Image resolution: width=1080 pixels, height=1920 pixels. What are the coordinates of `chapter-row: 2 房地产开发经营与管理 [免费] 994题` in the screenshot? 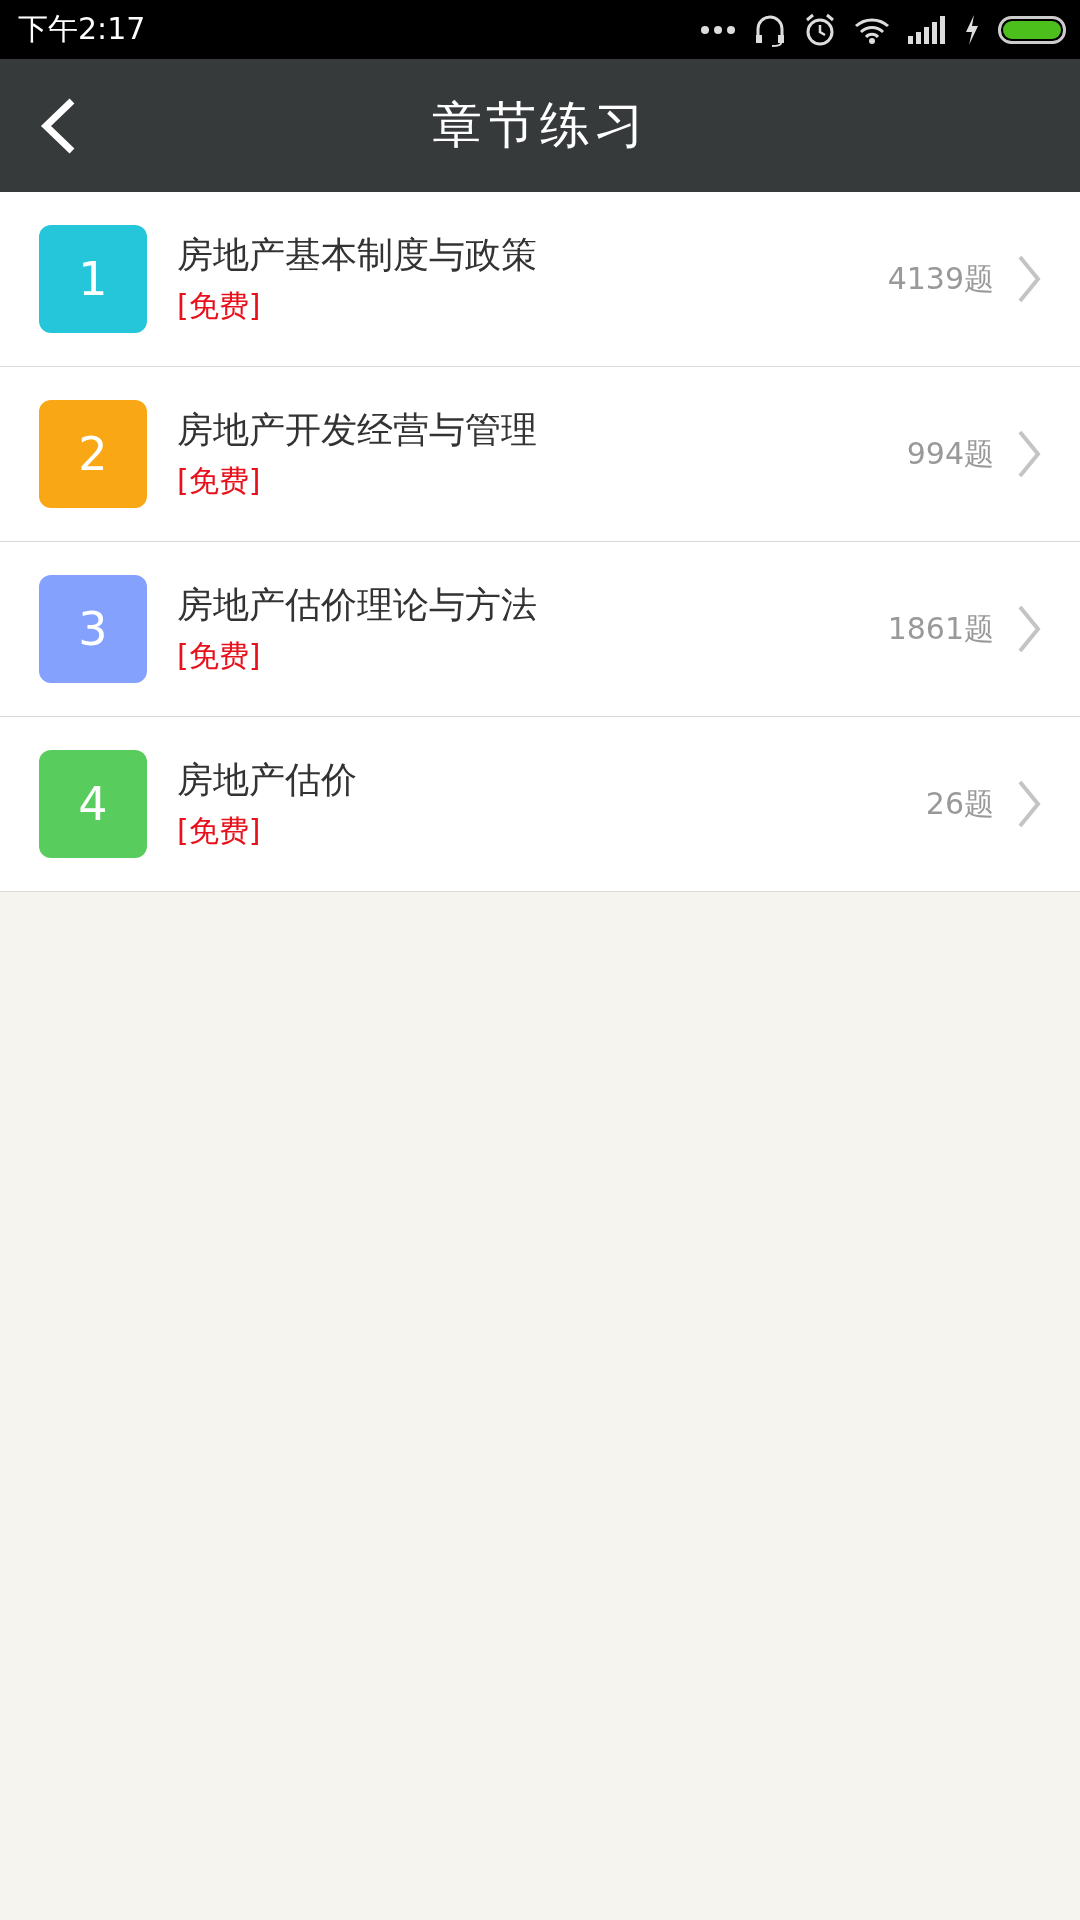 It's located at (540, 454).